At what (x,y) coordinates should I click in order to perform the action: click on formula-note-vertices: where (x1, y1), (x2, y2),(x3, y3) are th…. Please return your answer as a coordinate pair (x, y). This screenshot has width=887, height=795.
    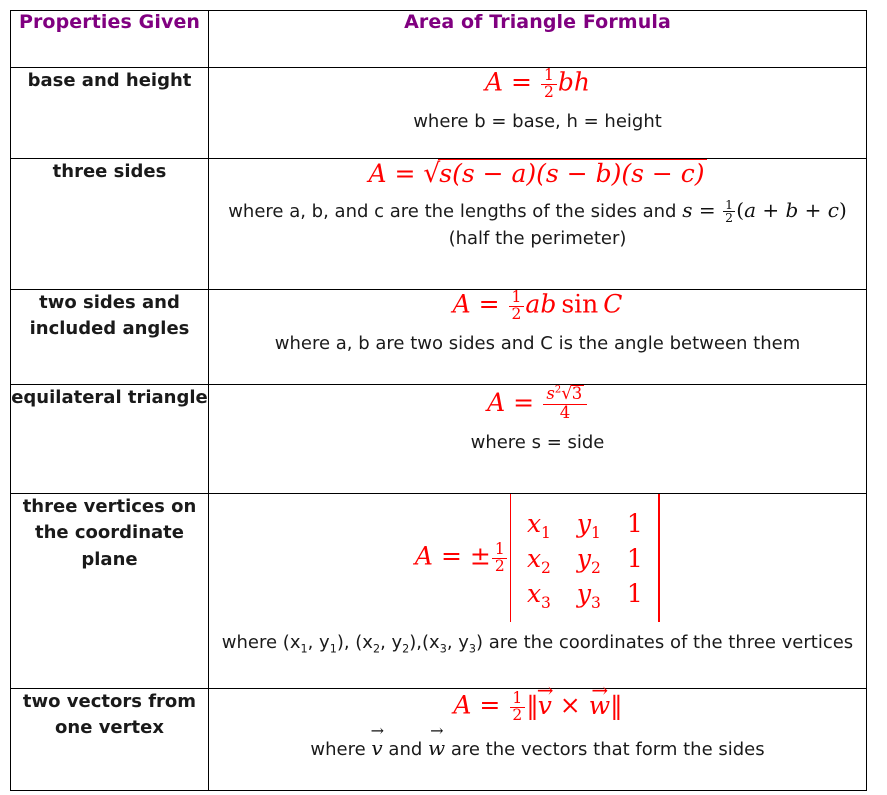
    Looking at the image, I should click on (537, 644).